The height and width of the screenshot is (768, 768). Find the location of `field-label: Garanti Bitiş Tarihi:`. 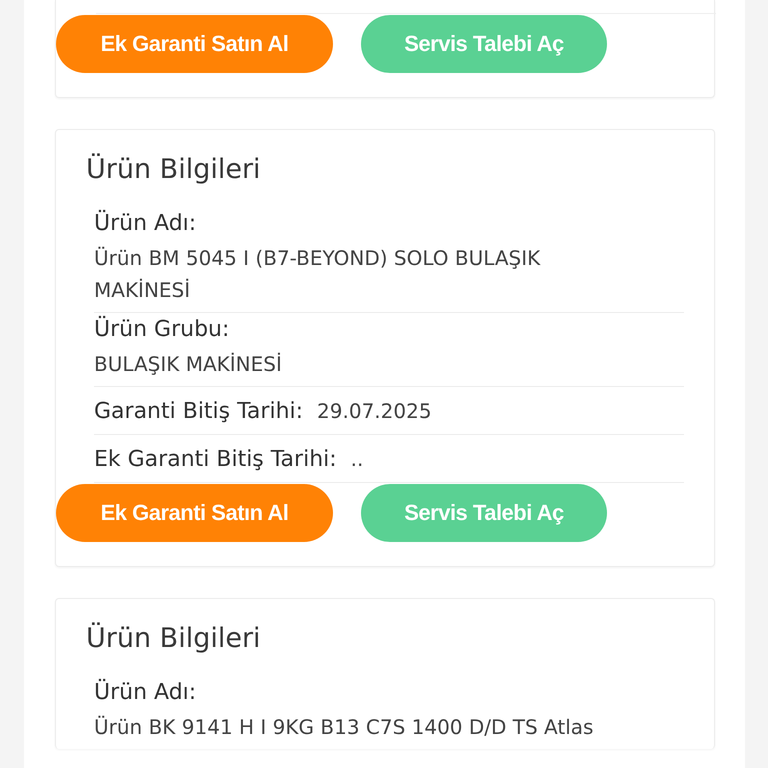

field-label: Garanti Bitiş Tarihi: is located at coordinates (199, 411).